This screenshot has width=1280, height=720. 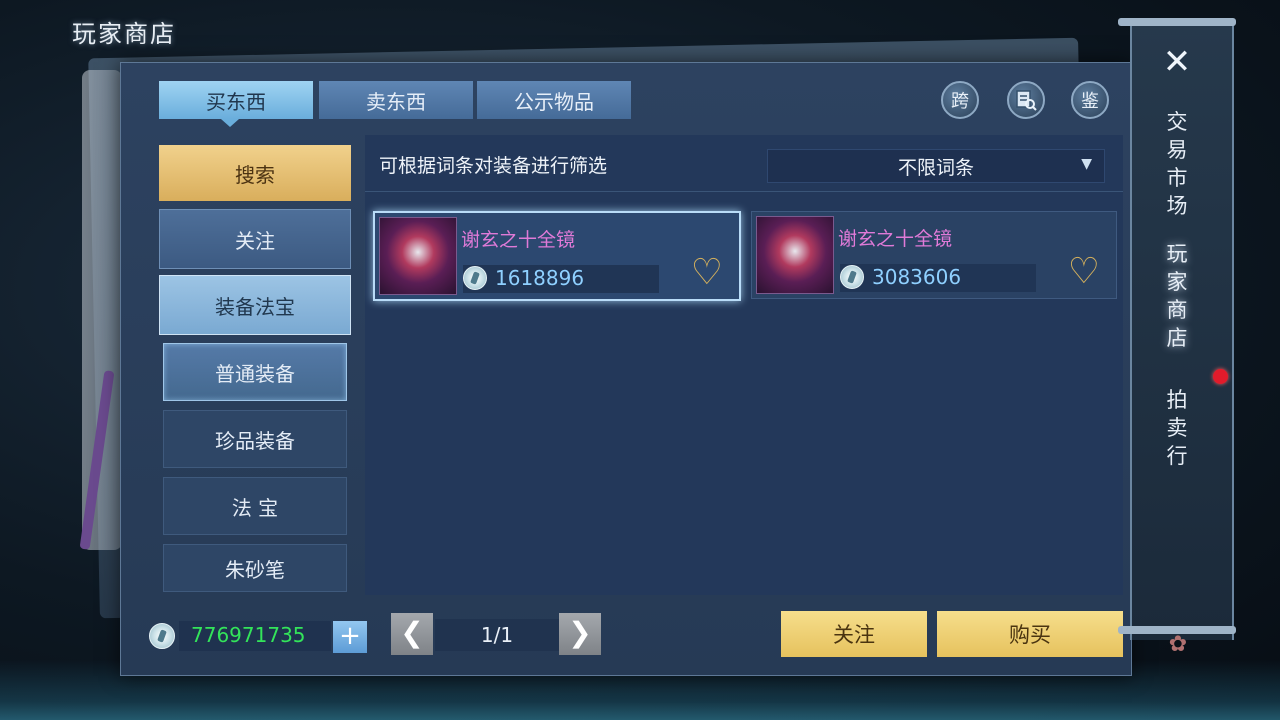 What do you see at coordinates (255, 372) in the screenshot?
I see `sidebar-item-normal-equipment: 普通装备` at bounding box center [255, 372].